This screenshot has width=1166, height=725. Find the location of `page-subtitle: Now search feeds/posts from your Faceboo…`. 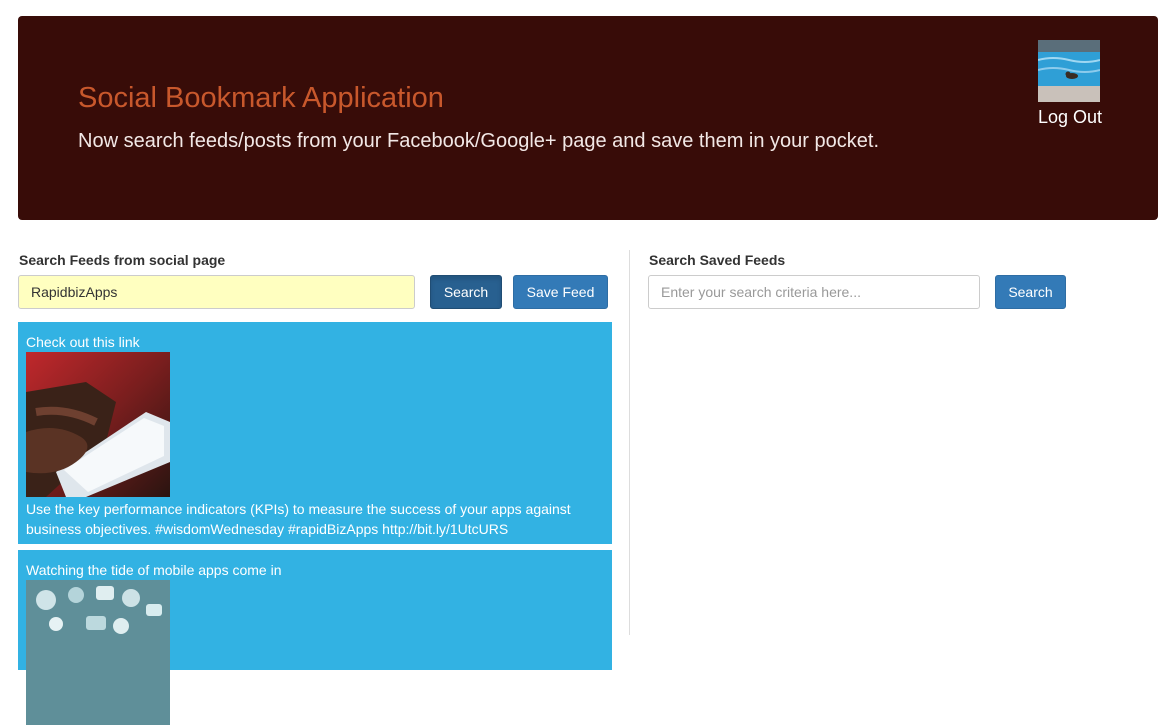

page-subtitle: Now search feeds/posts from your Faceboo… is located at coordinates (478, 141).